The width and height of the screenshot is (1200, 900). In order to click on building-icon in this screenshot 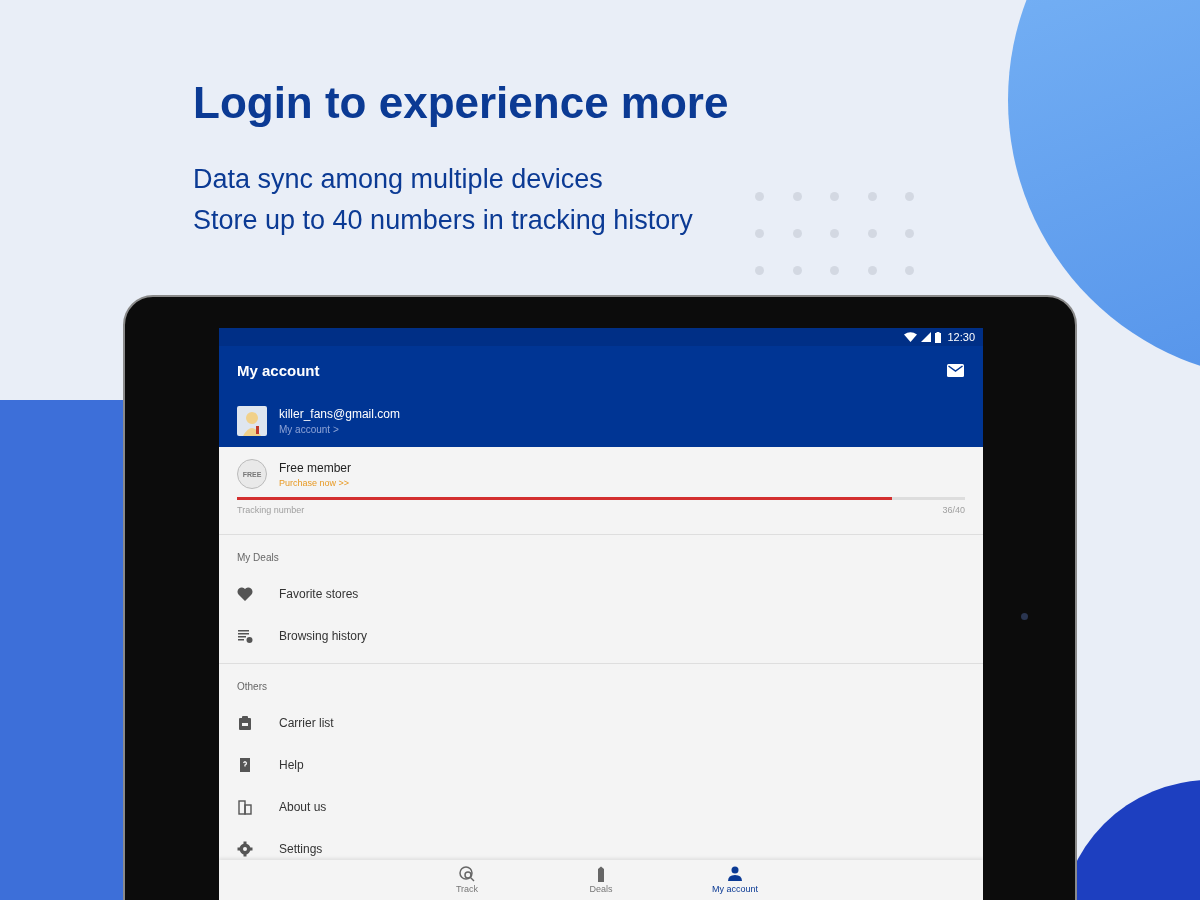, I will do `click(245, 807)`.